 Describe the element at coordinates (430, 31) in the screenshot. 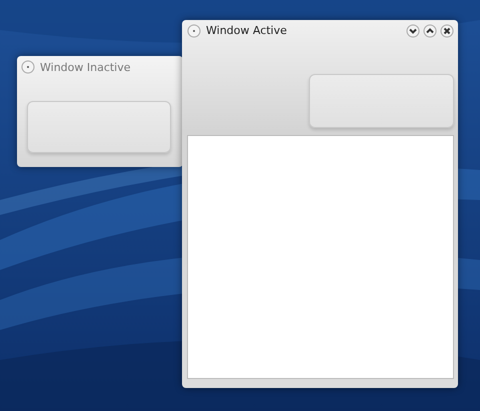

I see `maximize-icon` at that location.